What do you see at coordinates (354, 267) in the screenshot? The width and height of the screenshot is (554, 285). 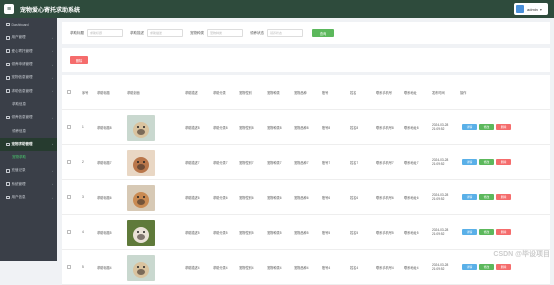 I see `table-cell-name: 姓名4` at bounding box center [354, 267].